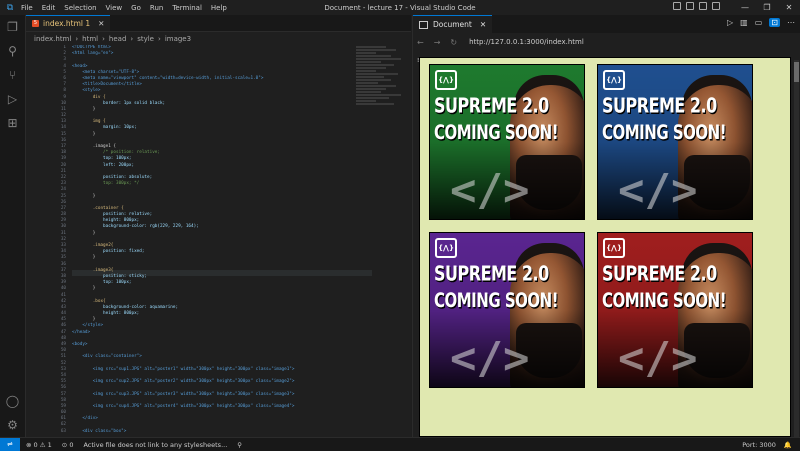 The width and height of the screenshot is (800, 451). I want to click on status-extra-icon: ⚲, so click(239, 445).